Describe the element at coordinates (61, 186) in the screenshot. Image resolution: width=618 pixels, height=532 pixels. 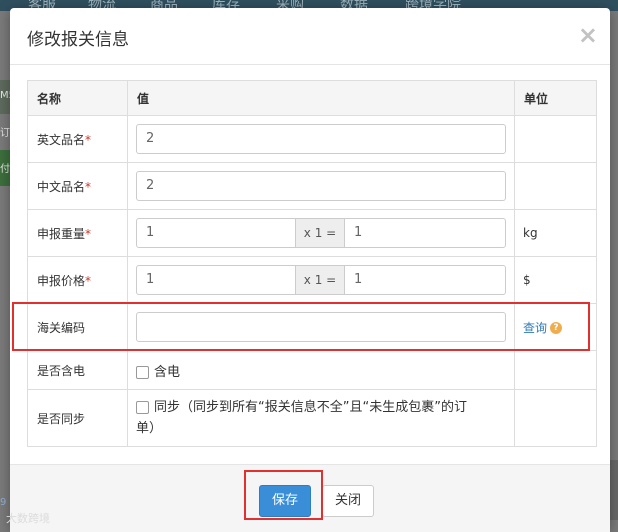
I see `chinese-name-label: 中文品名` at that location.